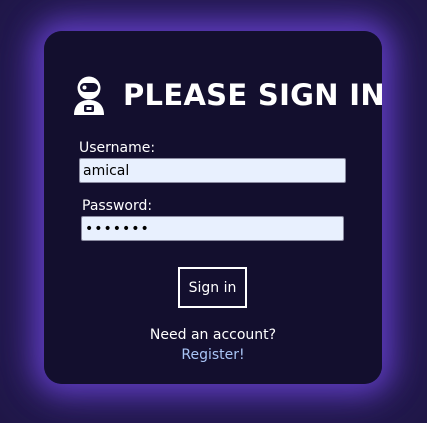 The height and width of the screenshot is (423, 427). I want to click on signin-button: Sign in, so click(212, 287).